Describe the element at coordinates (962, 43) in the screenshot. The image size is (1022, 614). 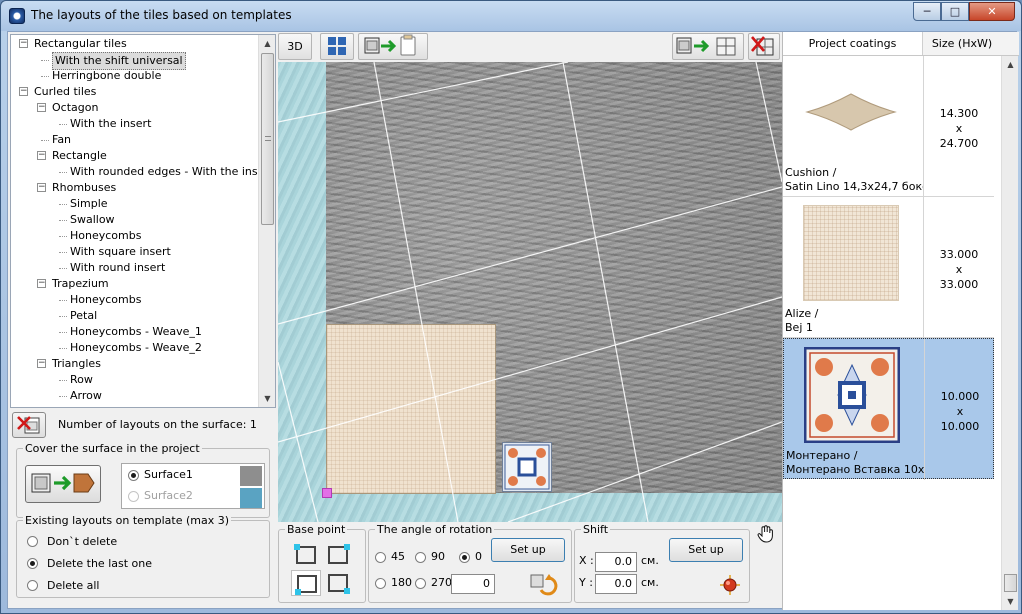
I see `coatings-size-header: Size (HxW)` at that location.